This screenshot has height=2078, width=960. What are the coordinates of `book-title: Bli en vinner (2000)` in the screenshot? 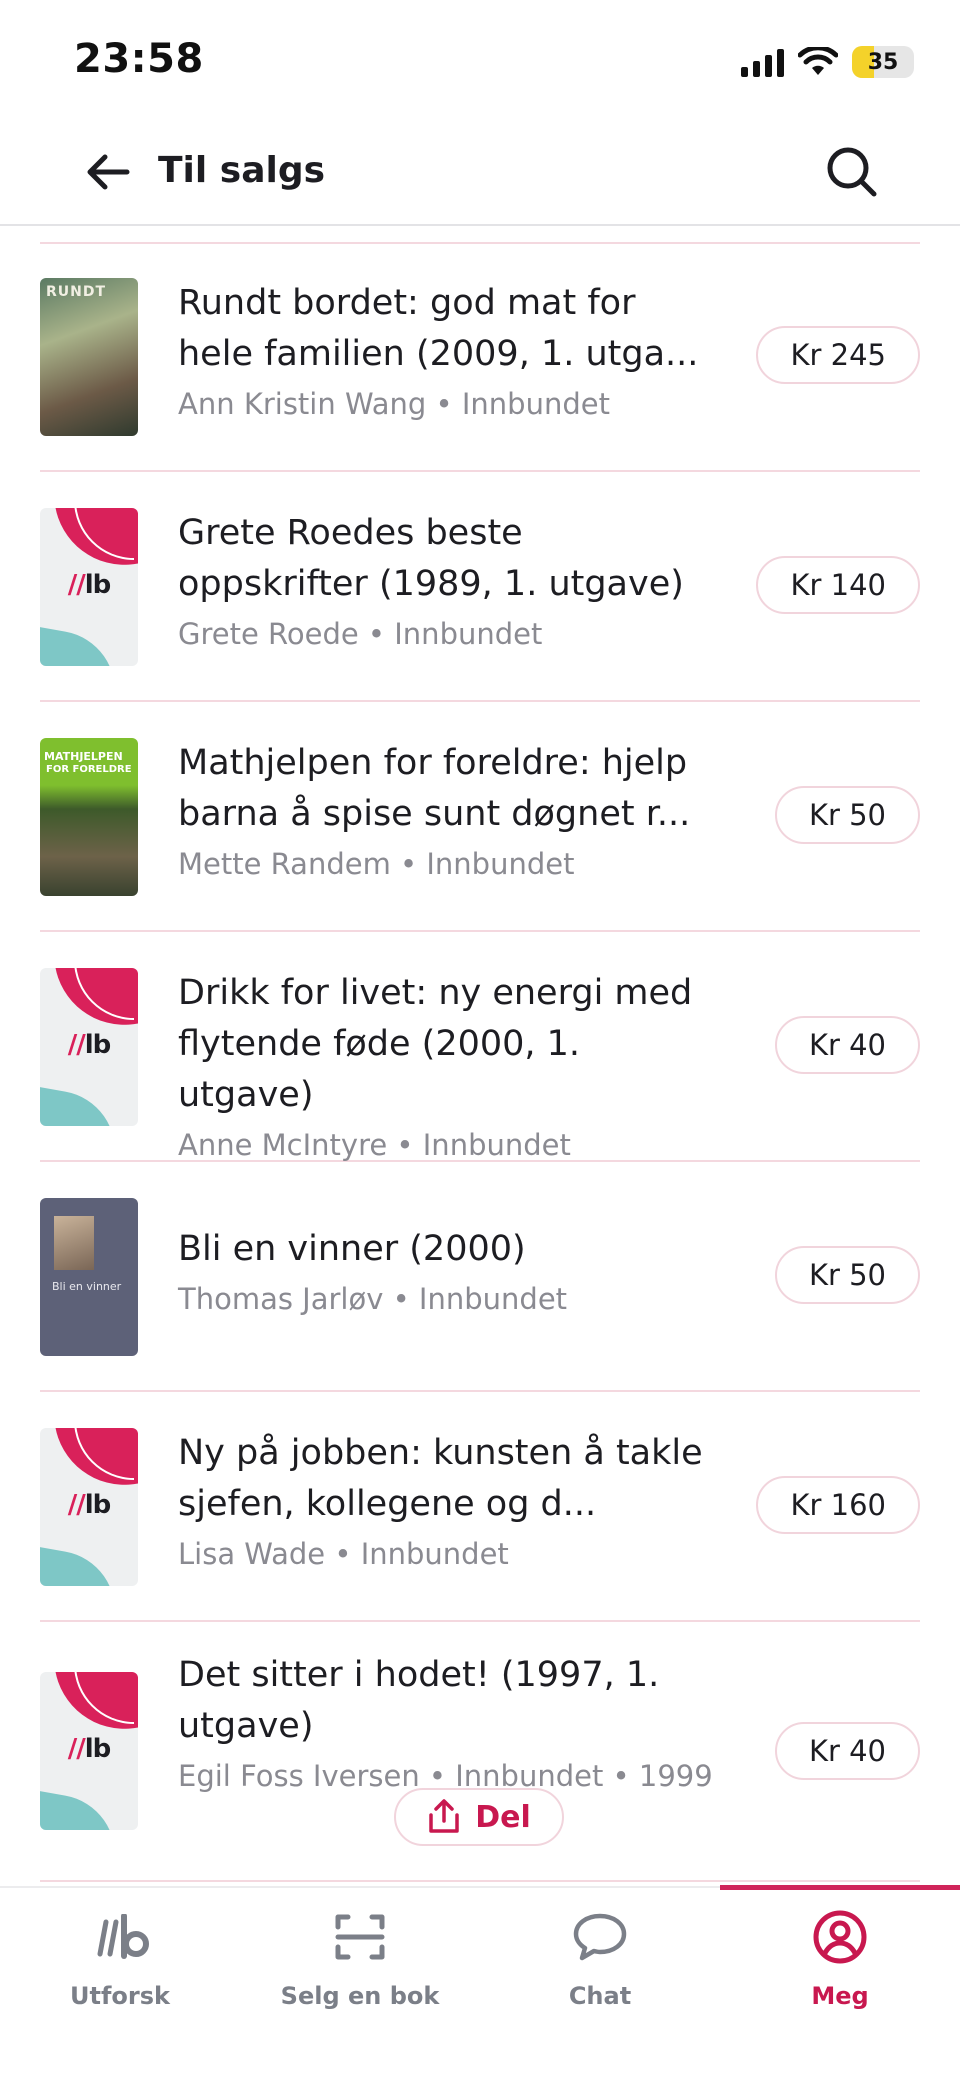 It's located at (352, 1249).